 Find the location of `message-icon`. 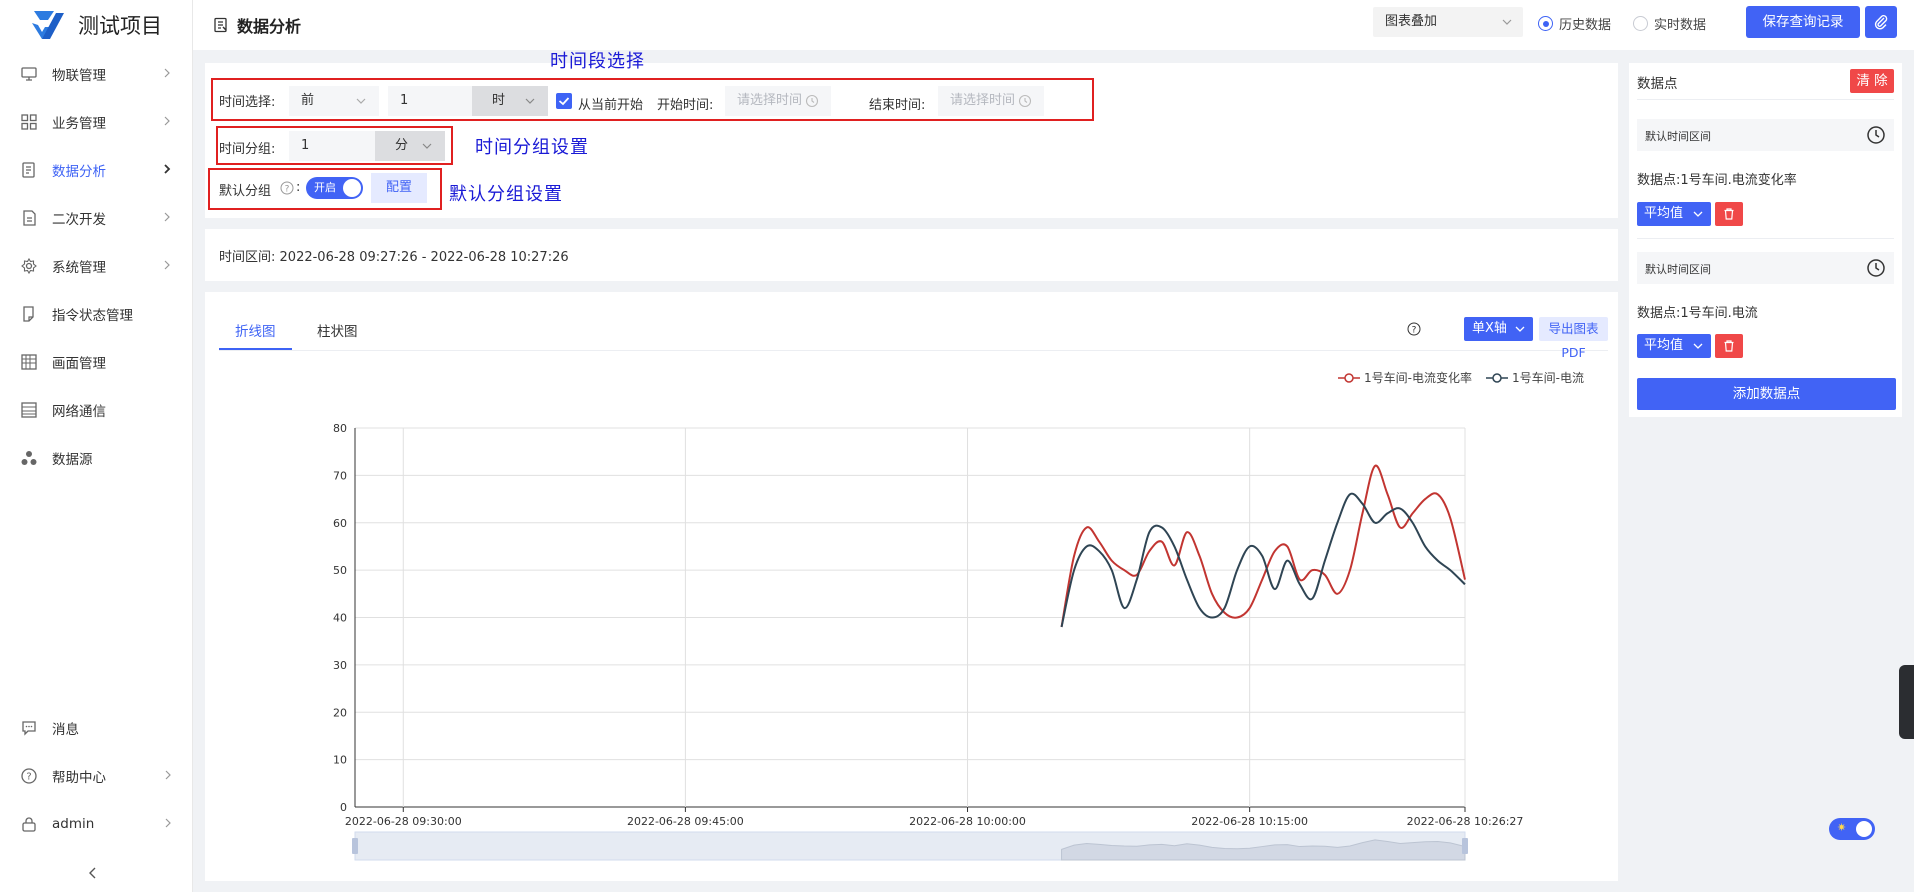

message-icon is located at coordinates (29, 728).